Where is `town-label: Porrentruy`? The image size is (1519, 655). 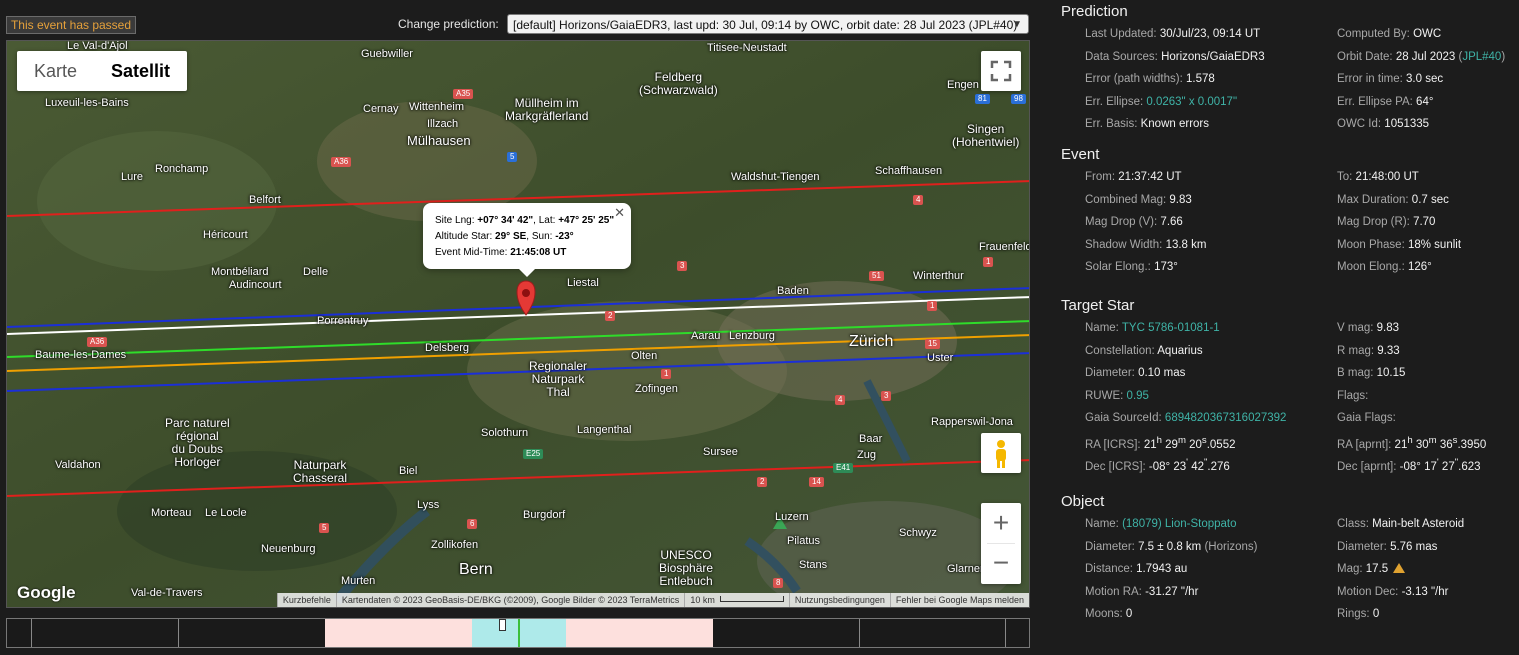 town-label: Porrentruy is located at coordinates (343, 321).